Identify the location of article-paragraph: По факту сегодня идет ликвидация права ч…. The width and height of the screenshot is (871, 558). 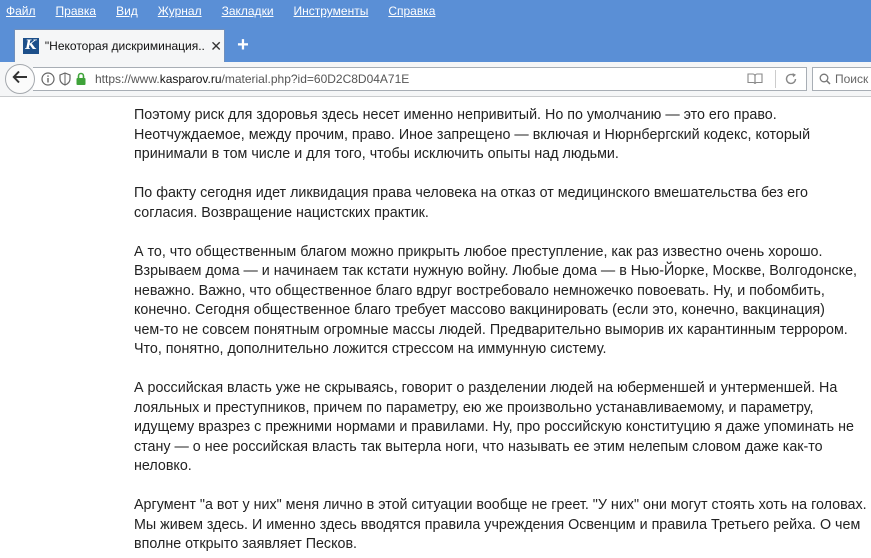
(471, 203).